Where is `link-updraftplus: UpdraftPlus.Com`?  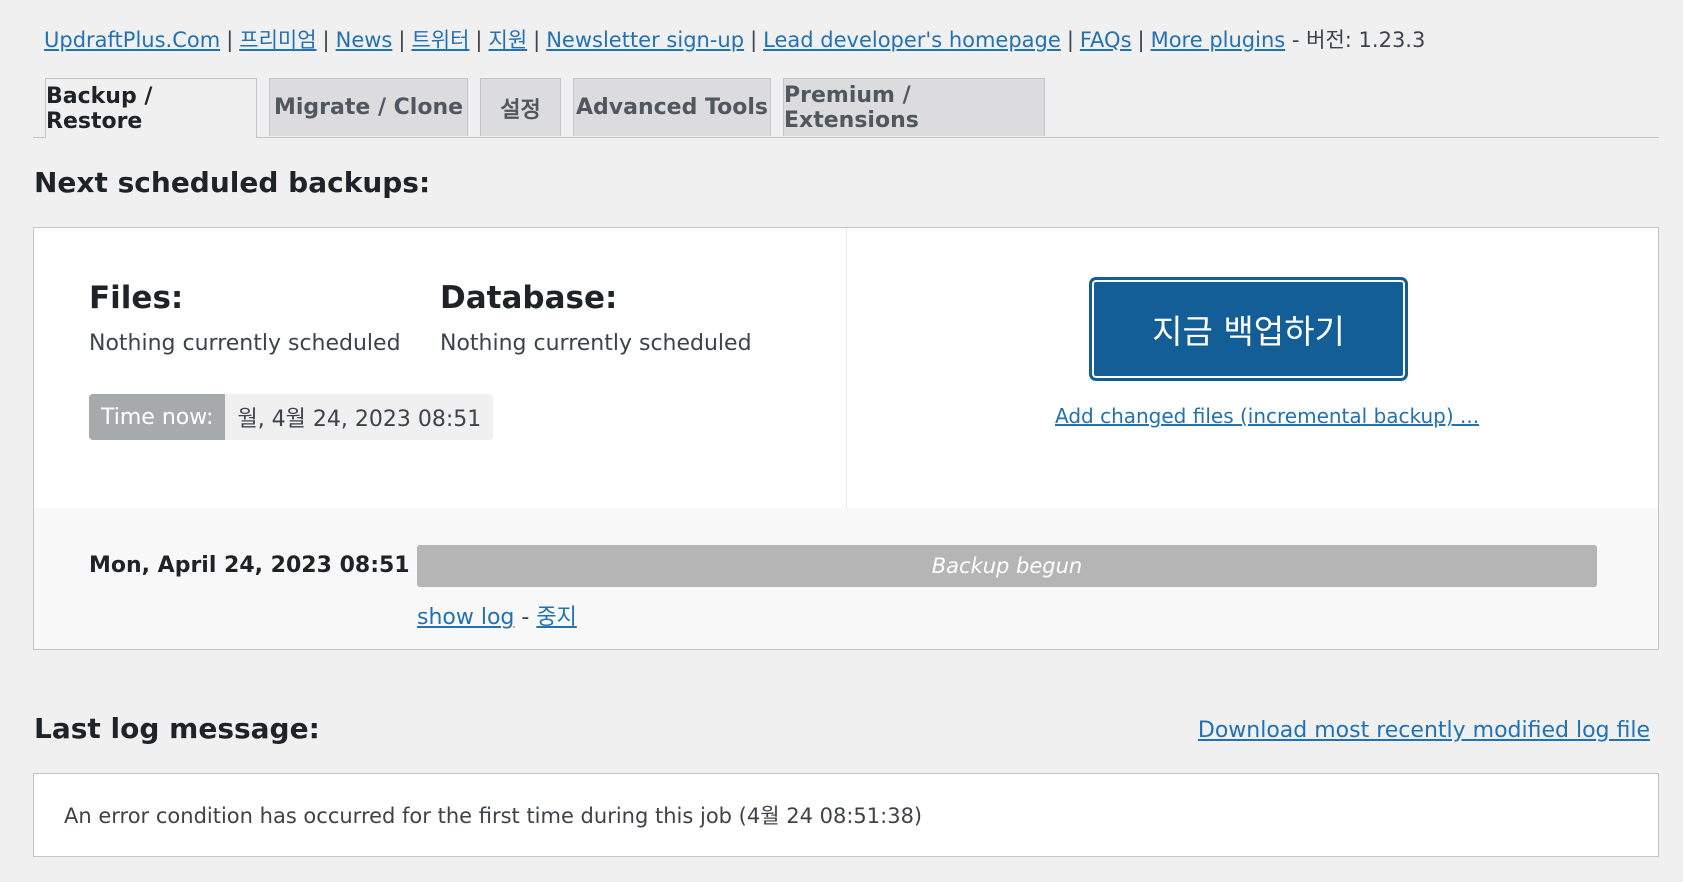 link-updraftplus: UpdraftPlus.Com is located at coordinates (132, 40).